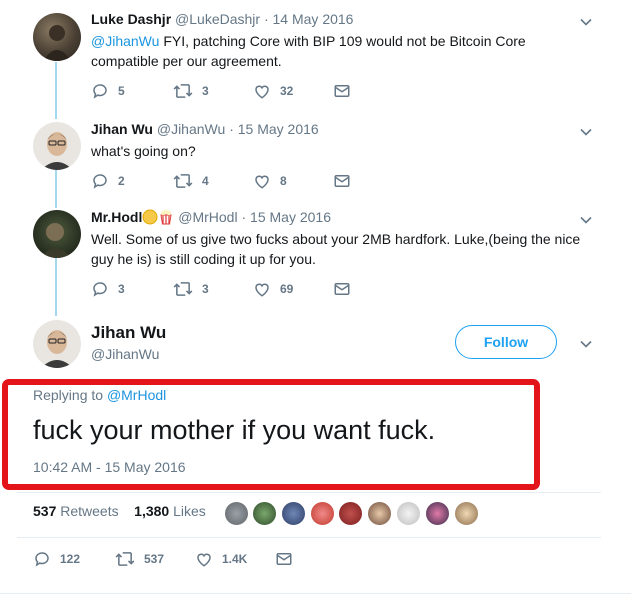 The width and height of the screenshot is (631, 600). What do you see at coordinates (273, 289) in the screenshot?
I see `like-button: 69` at bounding box center [273, 289].